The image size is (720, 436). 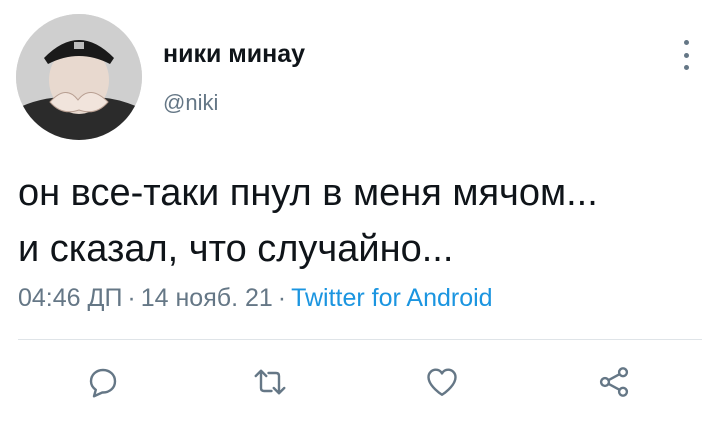 I want to click on avatar-image, so click(x=79, y=77).